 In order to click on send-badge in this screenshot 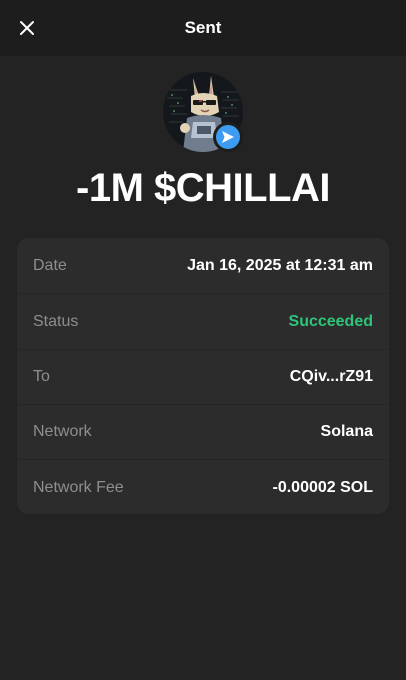, I will do `click(228, 137)`.